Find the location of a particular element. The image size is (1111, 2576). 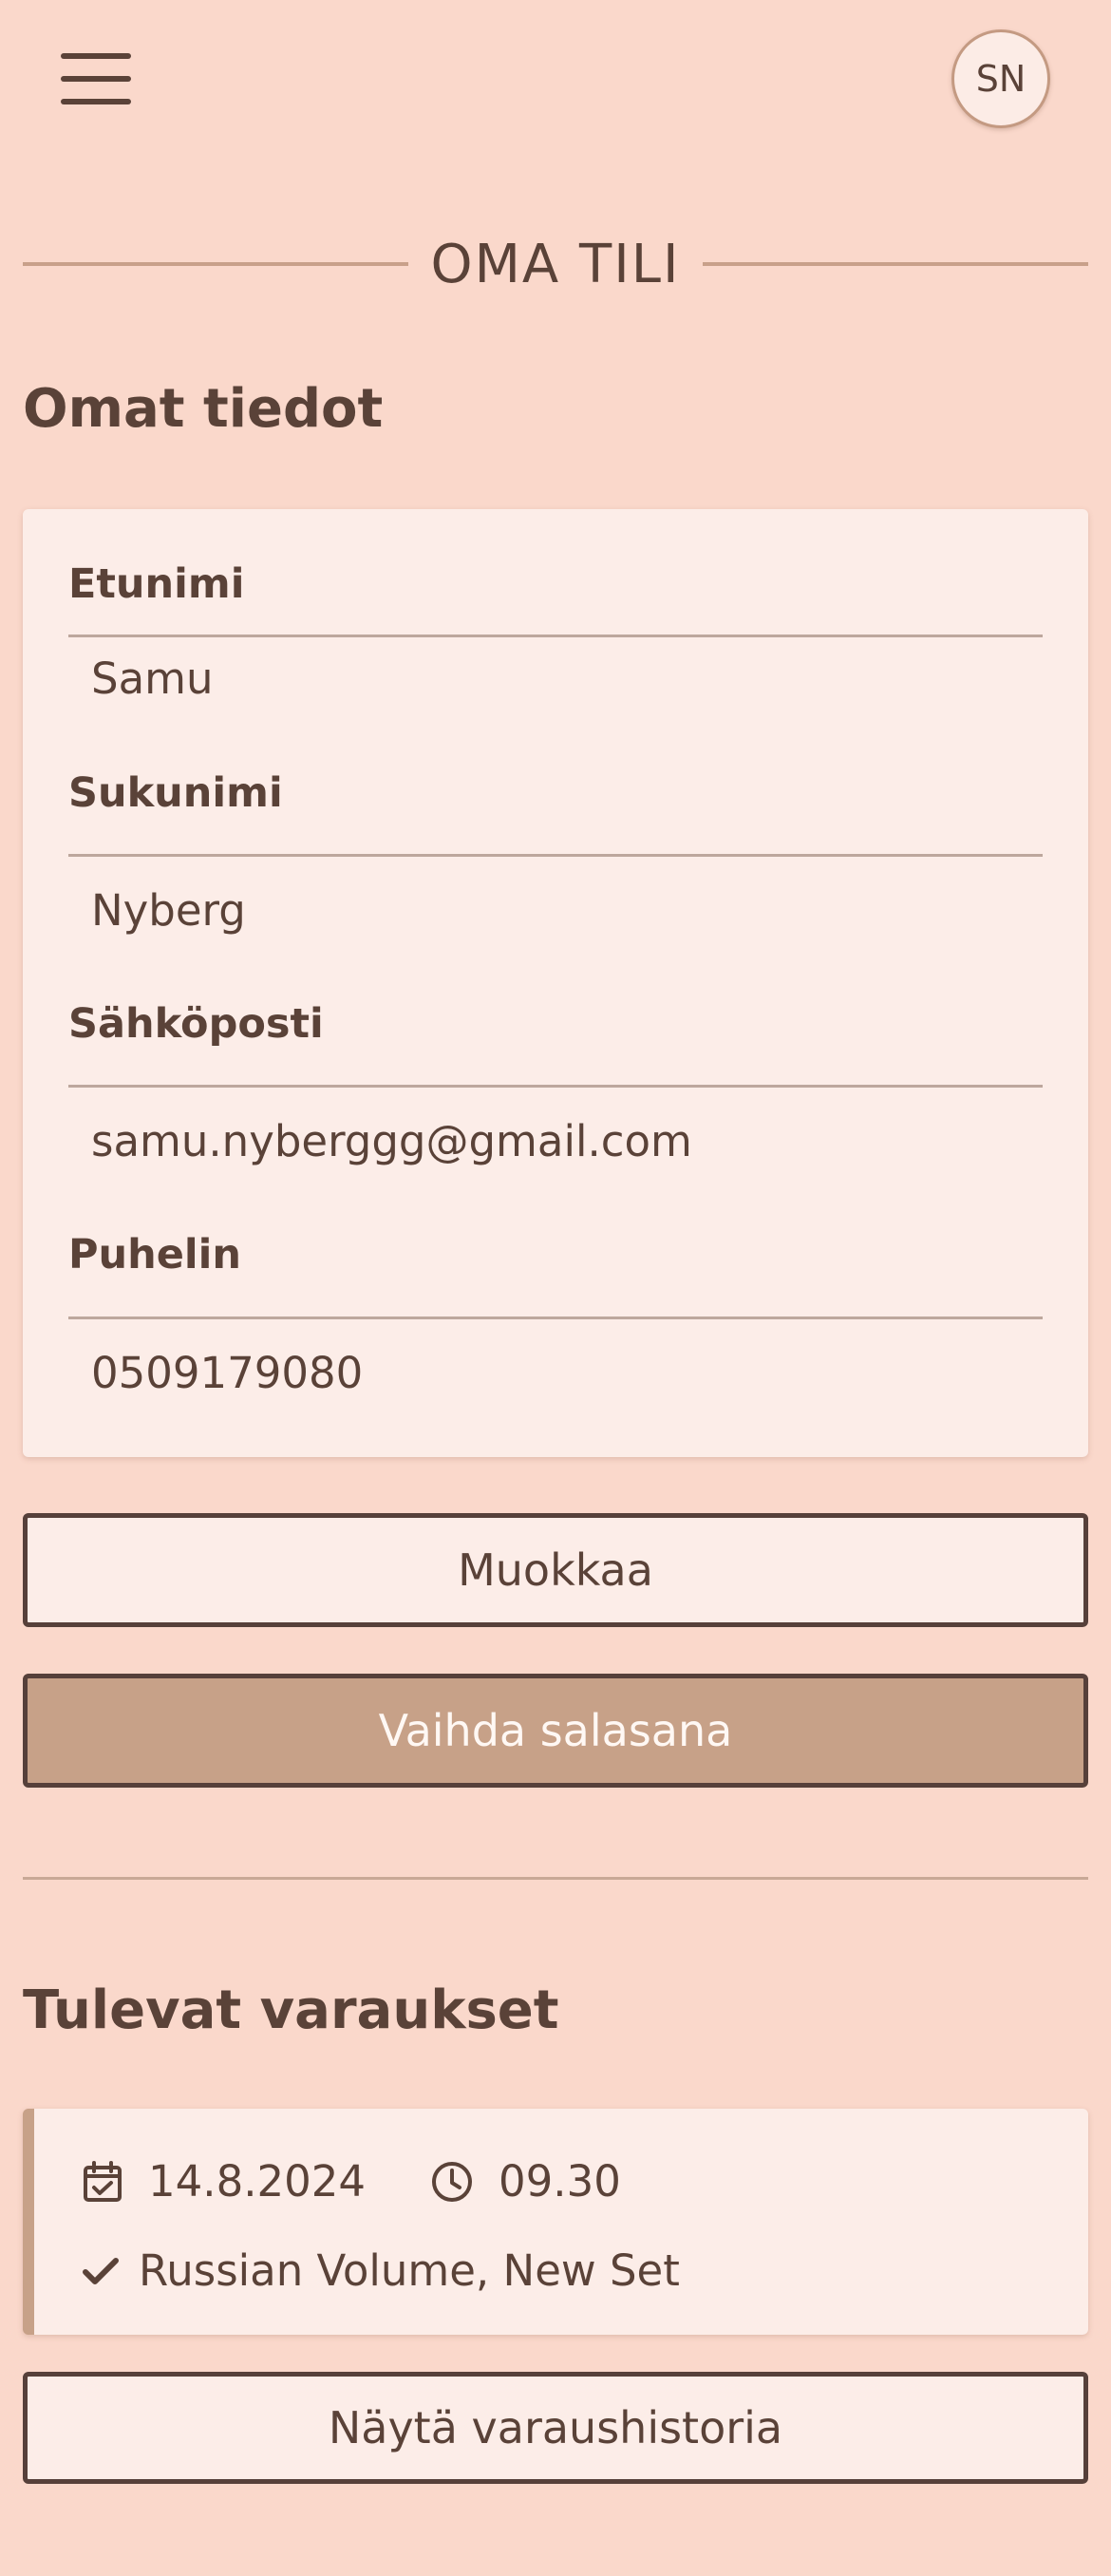

booking-history-button: Näytä varaushistoria is located at coordinates (555, 2428).